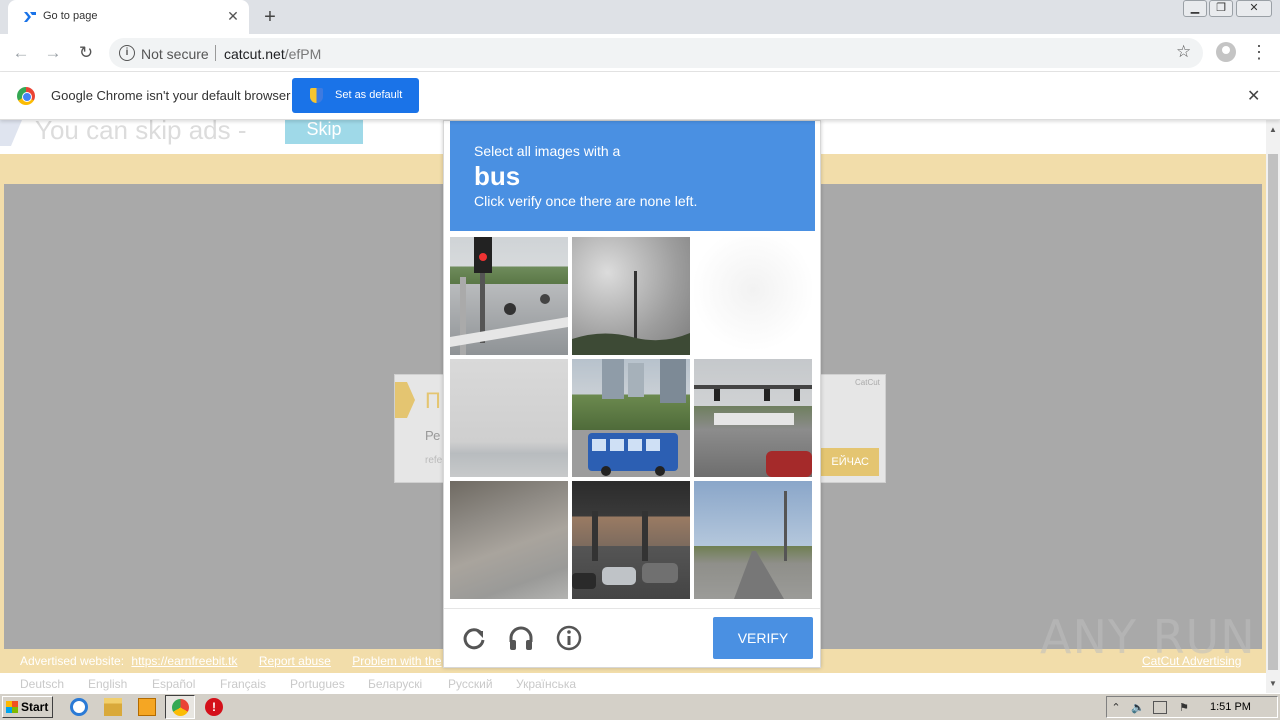 This screenshot has height=720, width=1280. Describe the element at coordinates (640, 17) in the screenshot. I see `tab-strip: Go to page ✕ + ▁ ❐ ✕` at that location.